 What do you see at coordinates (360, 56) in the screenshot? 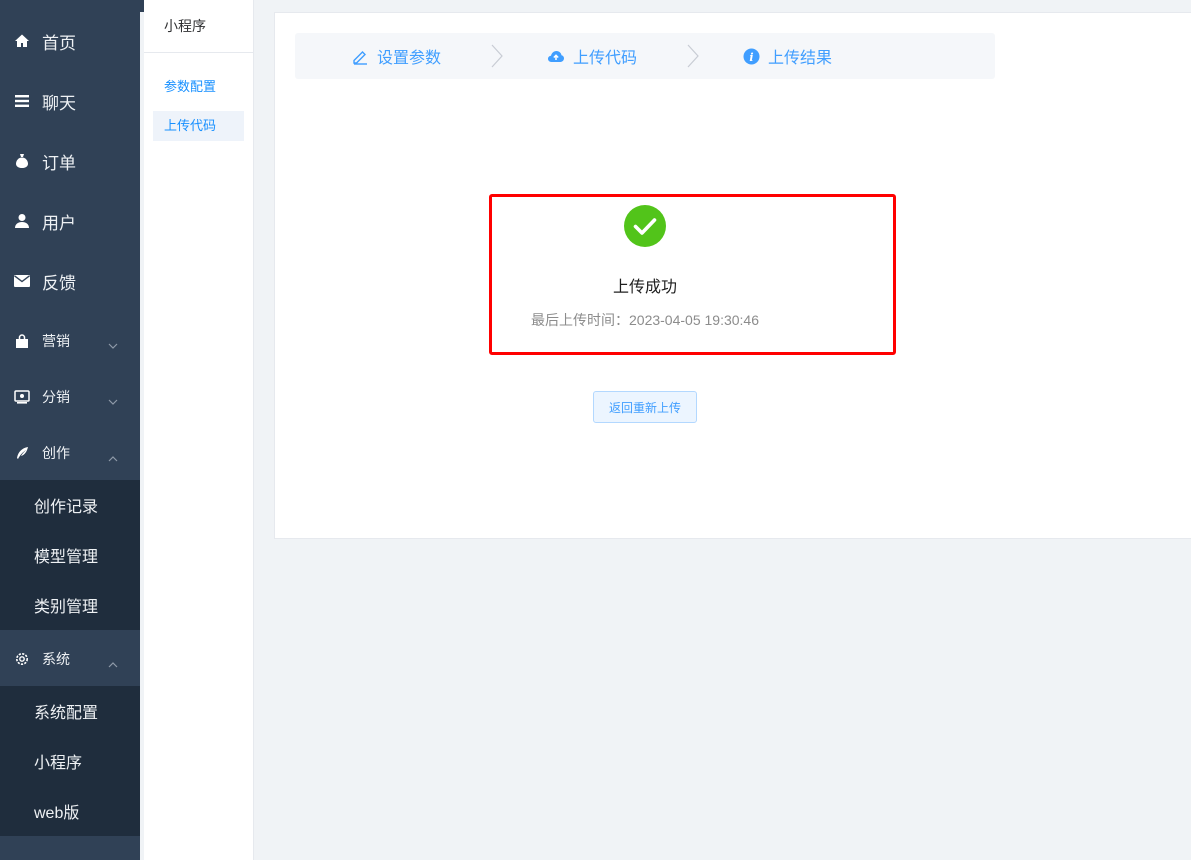
I see `edit-icon` at bounding box center [360, 56].